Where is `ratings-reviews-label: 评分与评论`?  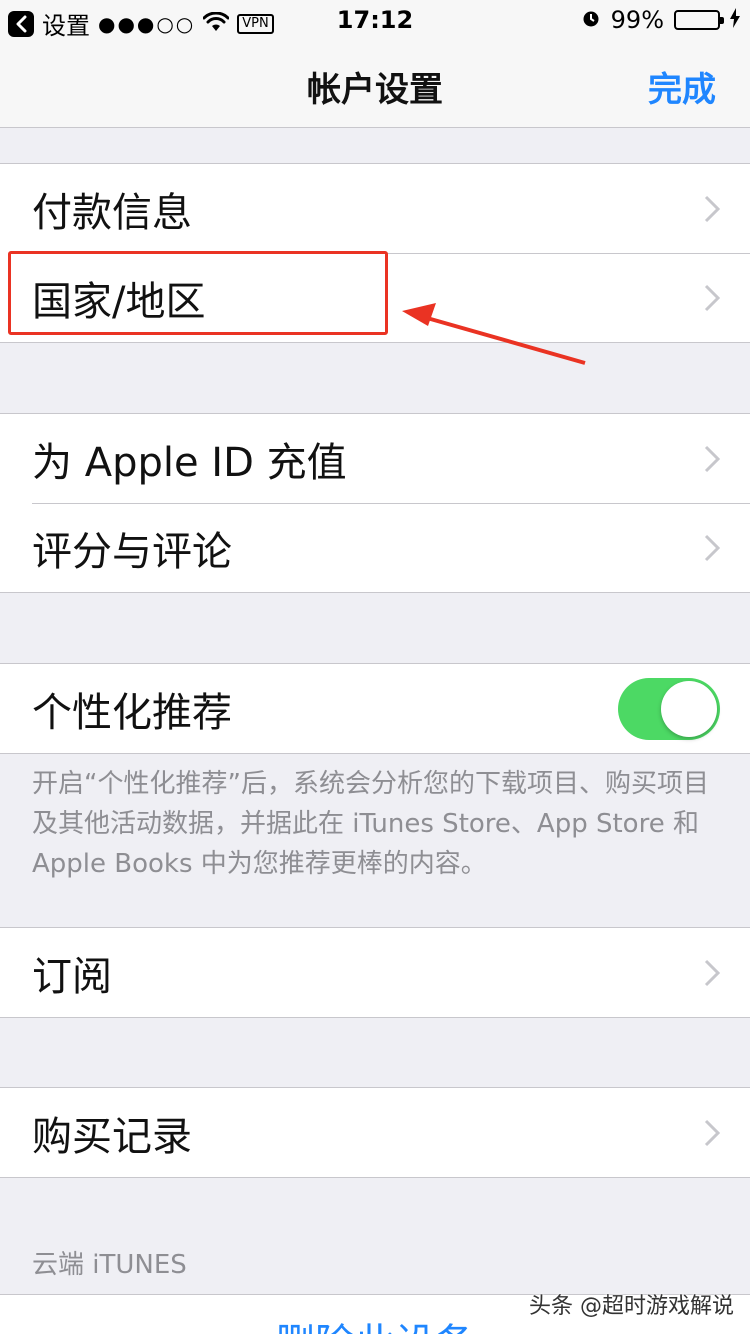 ratings-reviews-label: 评分与评论 is located at coordinates (132, 551).